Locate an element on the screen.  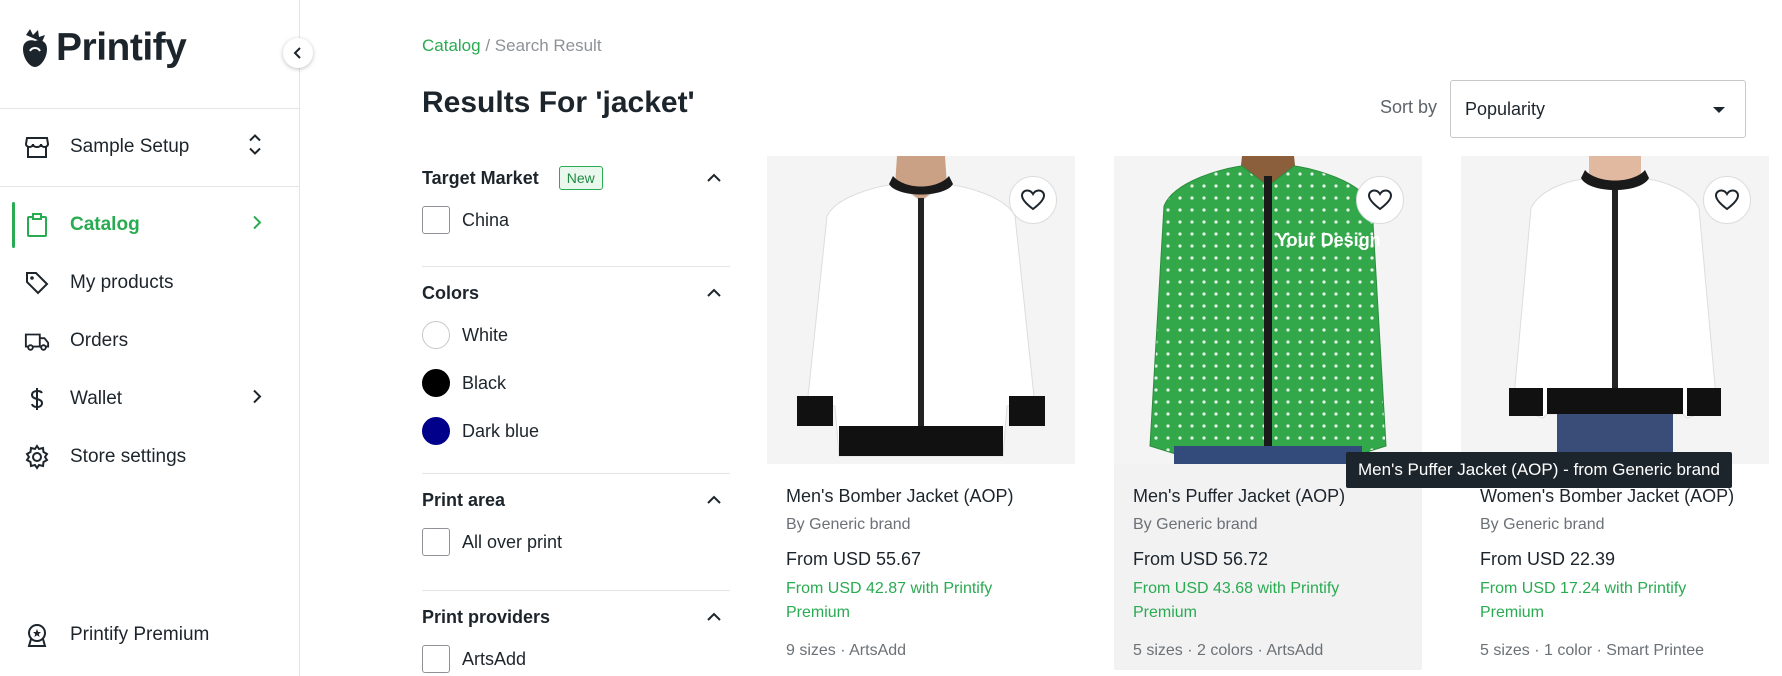
tag-icon is located at coordinates (37, 283).